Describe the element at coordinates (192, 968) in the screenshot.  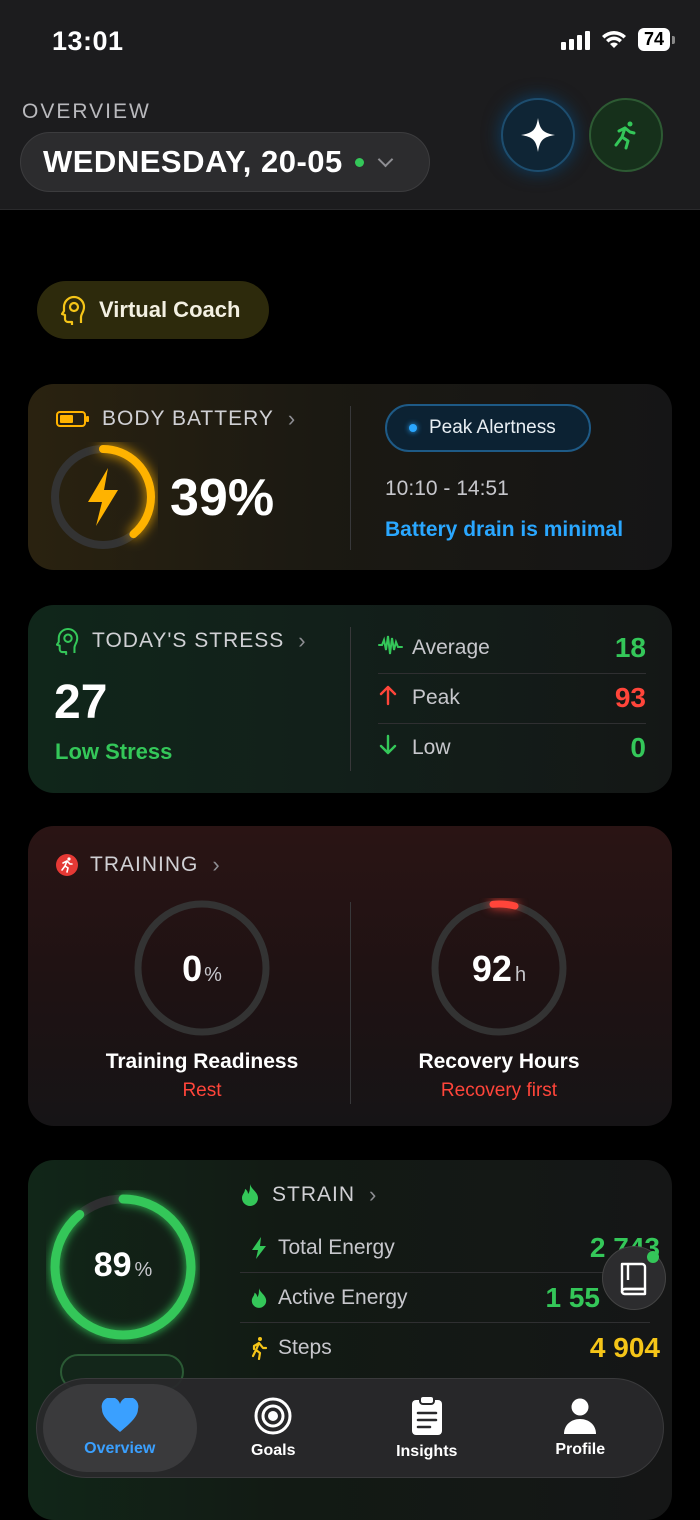
I see `readiness-number: 0` at that location.